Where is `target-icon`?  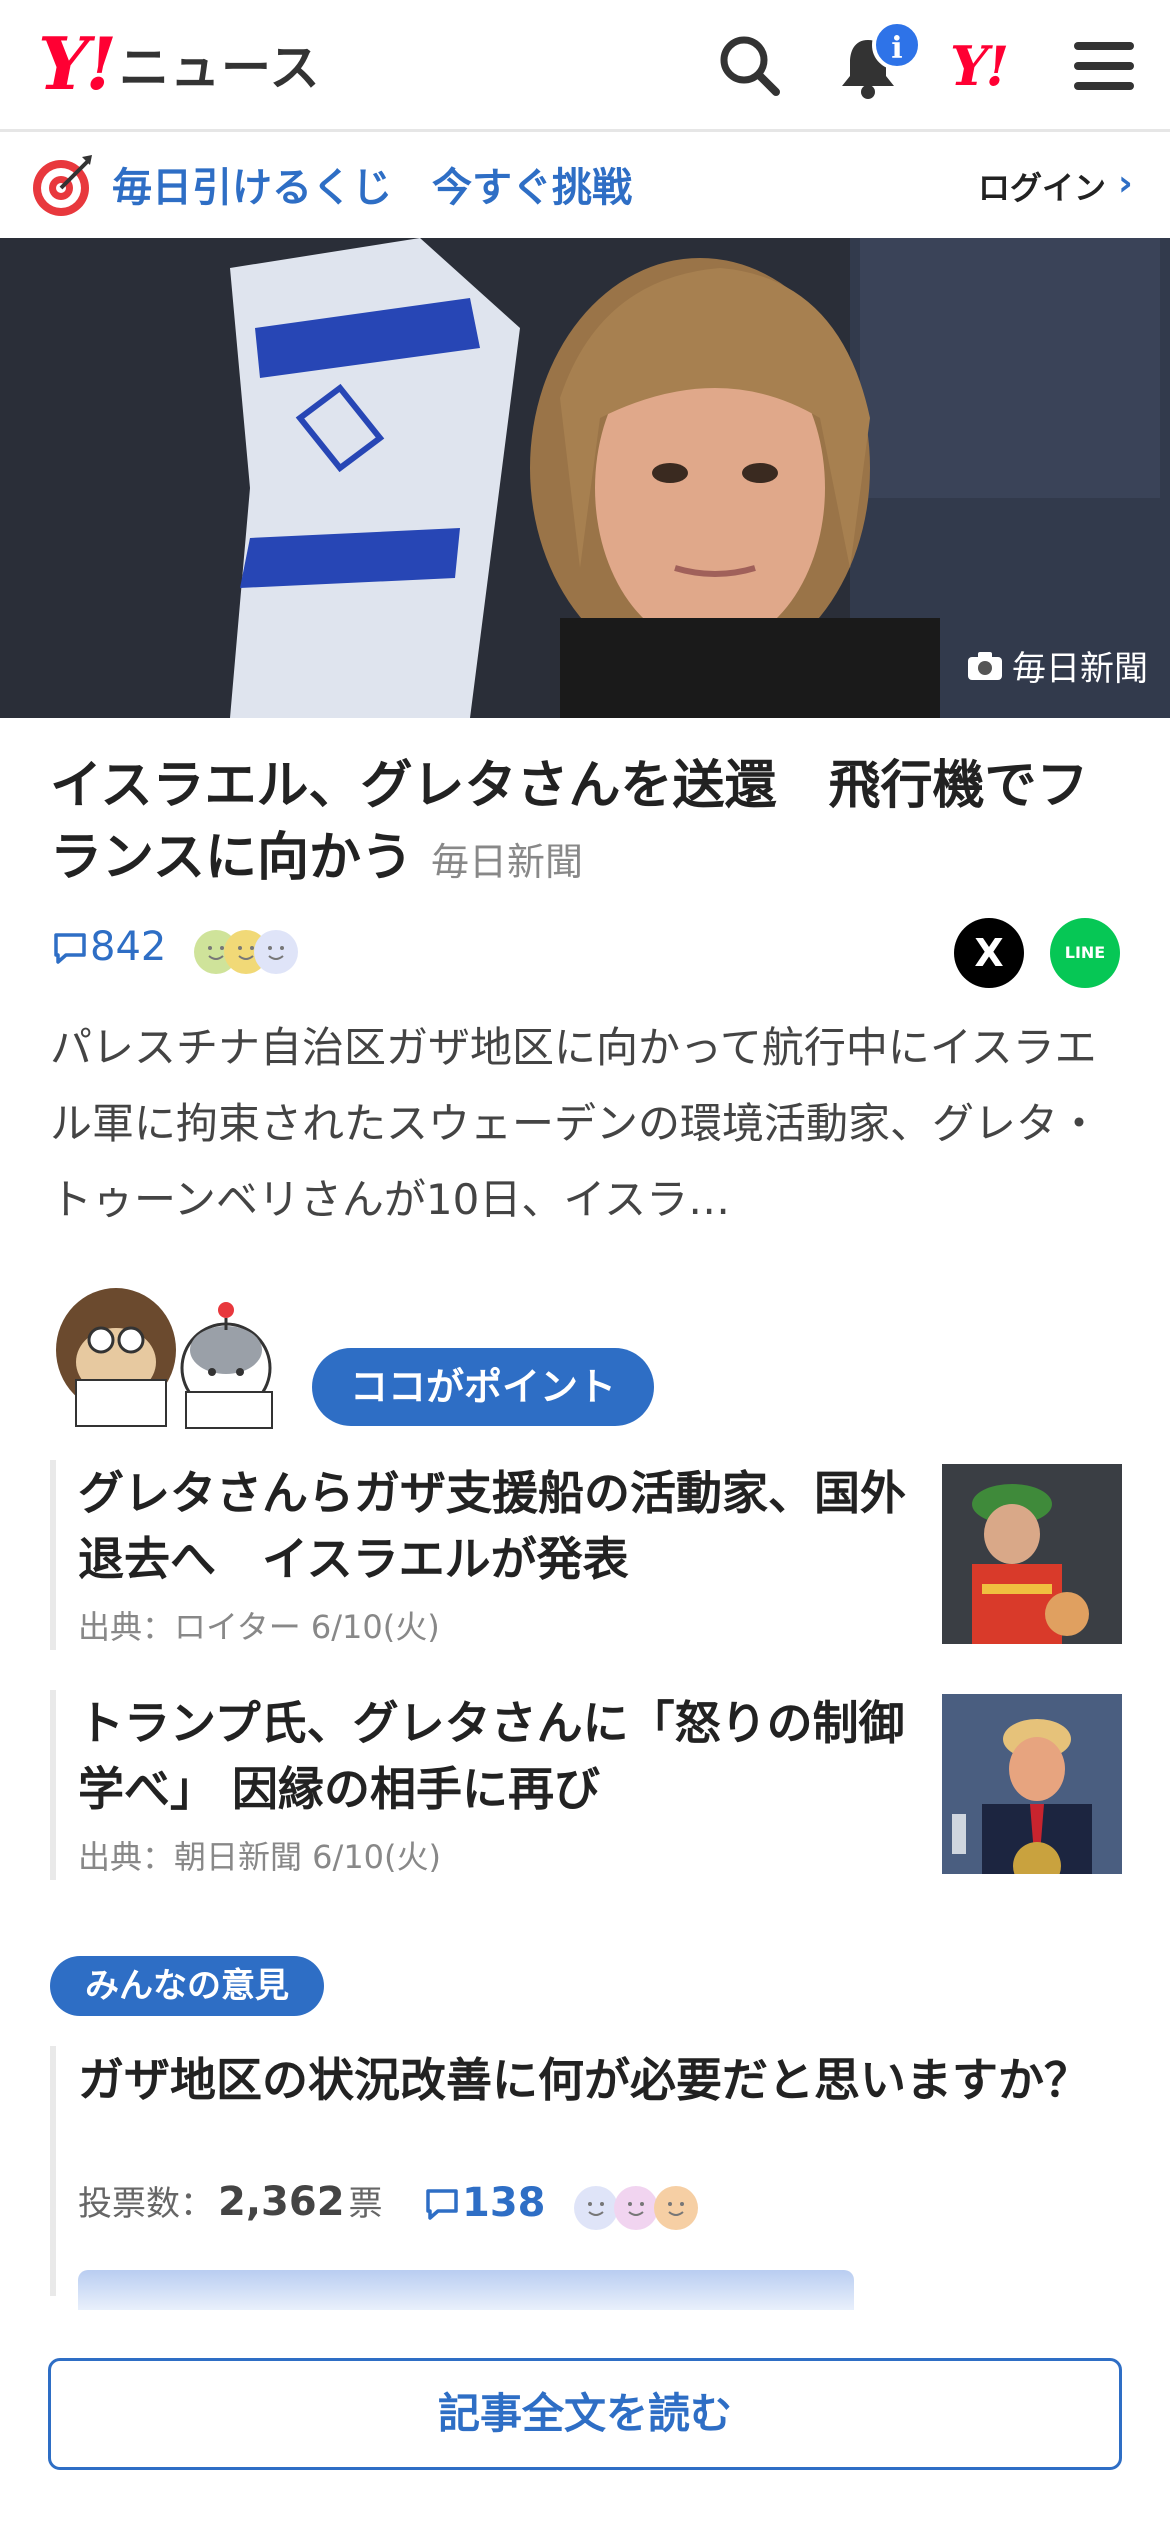
target-icon is located at coordinates (62, 185).